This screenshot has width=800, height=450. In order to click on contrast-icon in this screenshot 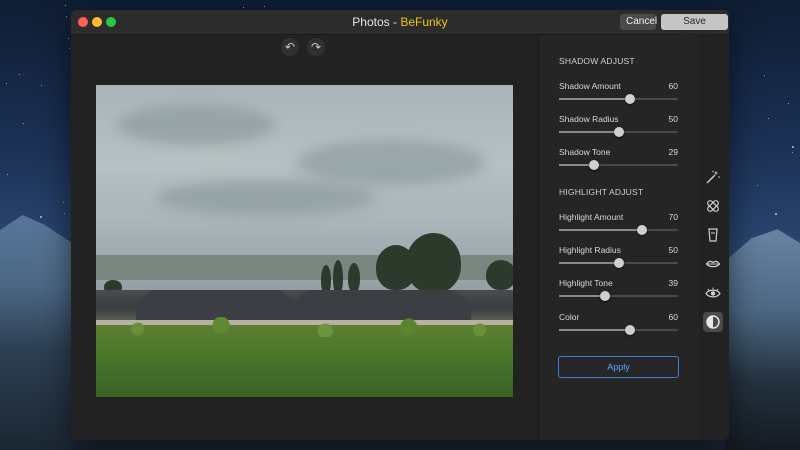, I will do `click(713, 322)`.